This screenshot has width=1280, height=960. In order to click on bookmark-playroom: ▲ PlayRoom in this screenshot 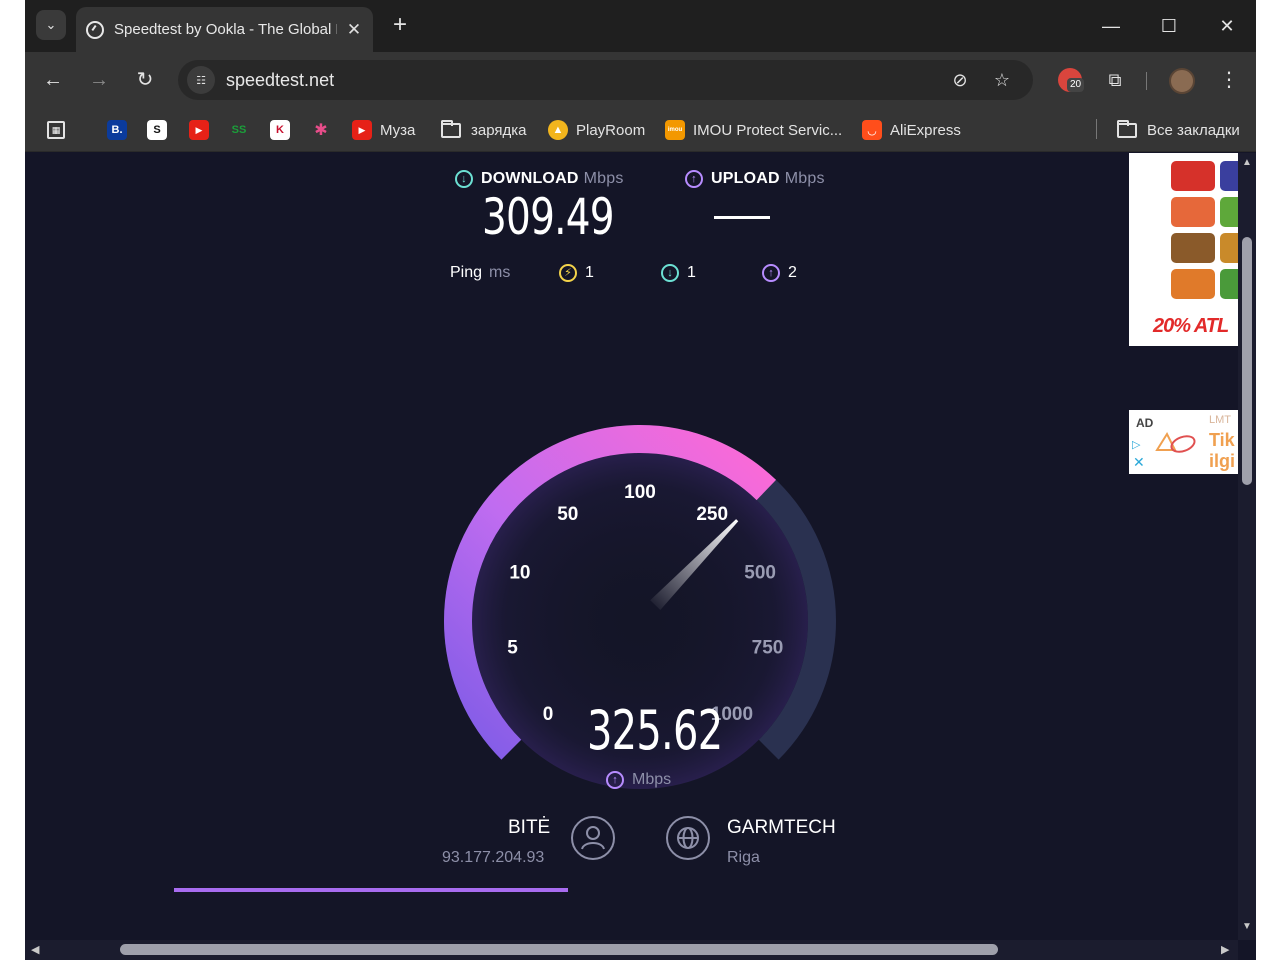, I will do `click(596, 130)`.